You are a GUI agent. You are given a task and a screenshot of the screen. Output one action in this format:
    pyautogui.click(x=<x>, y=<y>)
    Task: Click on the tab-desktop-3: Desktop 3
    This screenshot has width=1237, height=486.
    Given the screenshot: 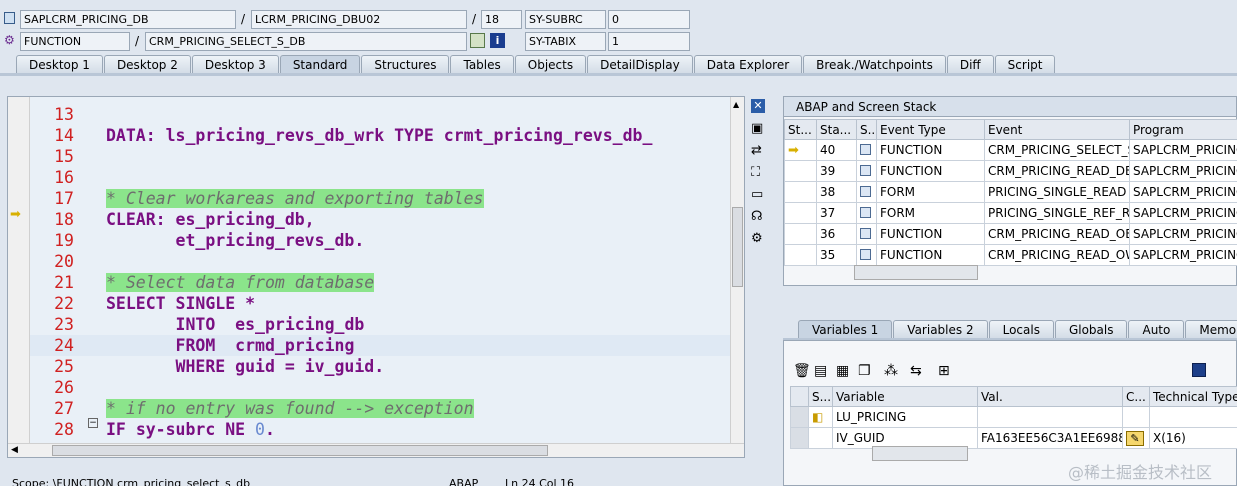 What is the action you would take?
    pyautogui.click(x=235, y=64)
    